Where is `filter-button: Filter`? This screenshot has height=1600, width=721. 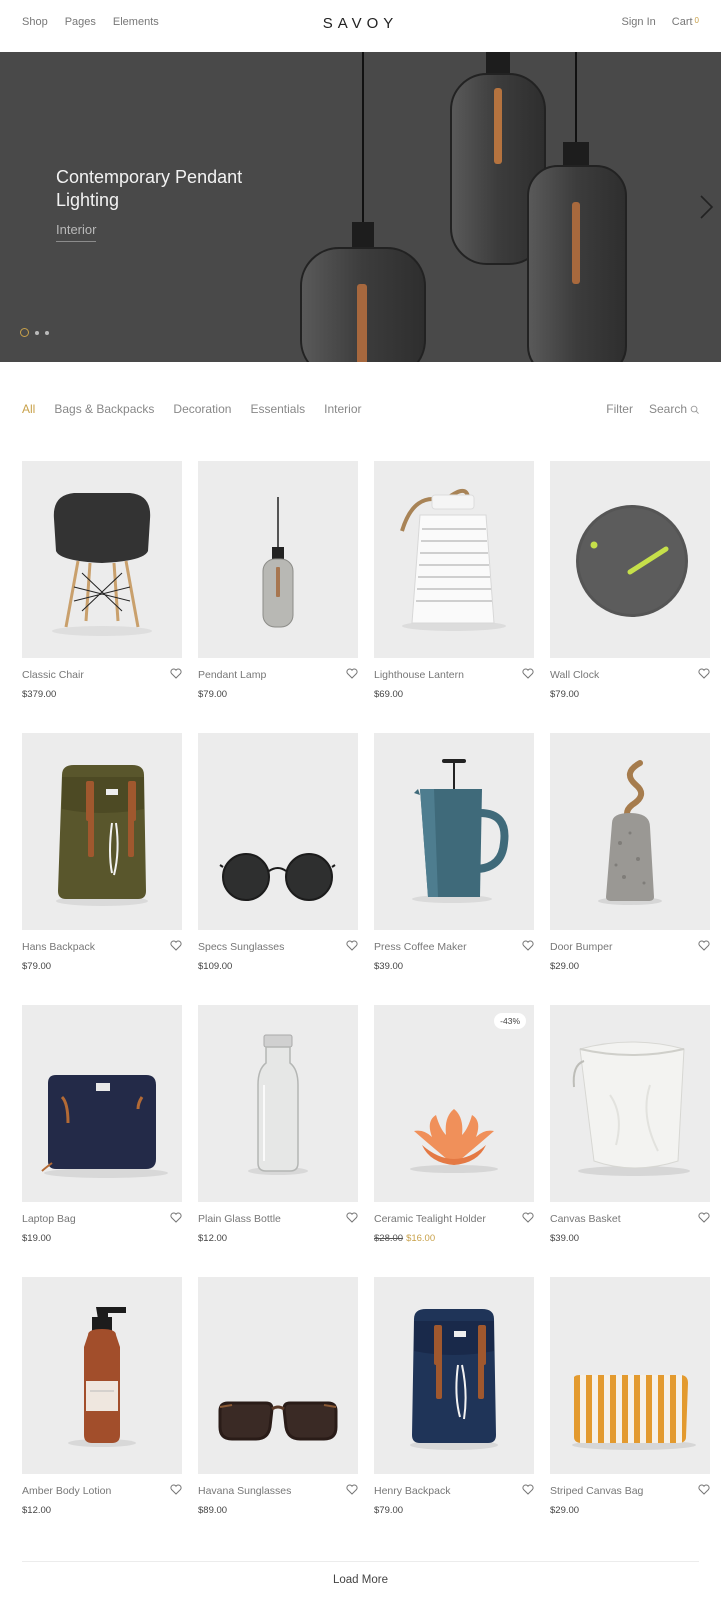
filter-button: Filter is located at coordinates (619, 409).